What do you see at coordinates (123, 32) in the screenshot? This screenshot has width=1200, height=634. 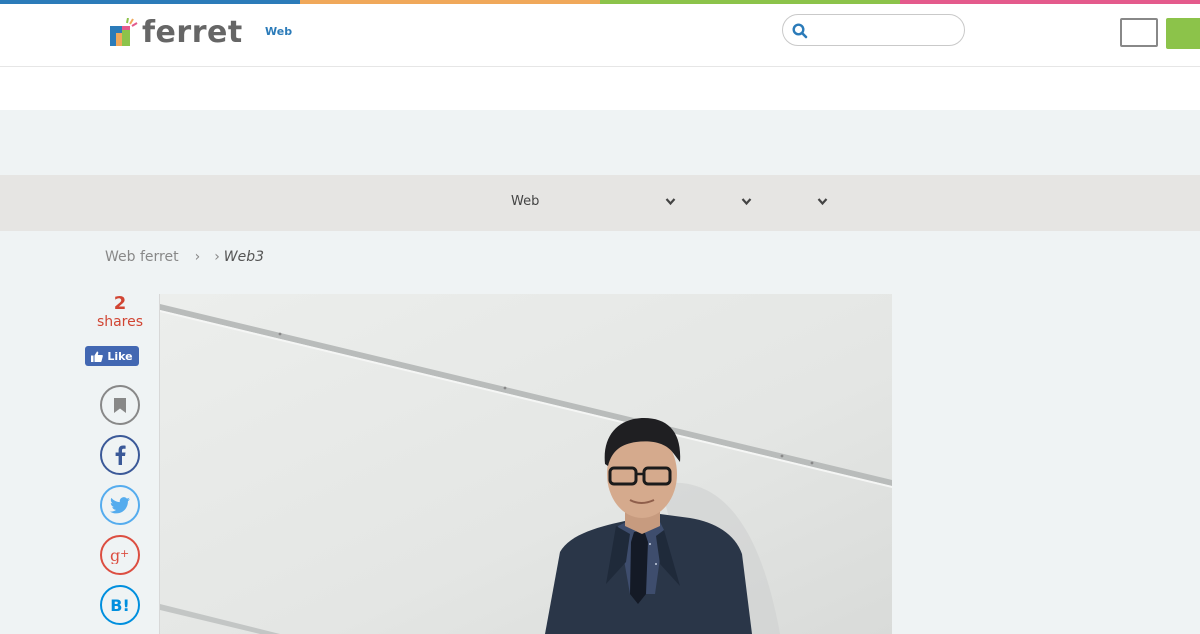 I see `ferret-logo-mark-icon` at bounding box center [123, 32].